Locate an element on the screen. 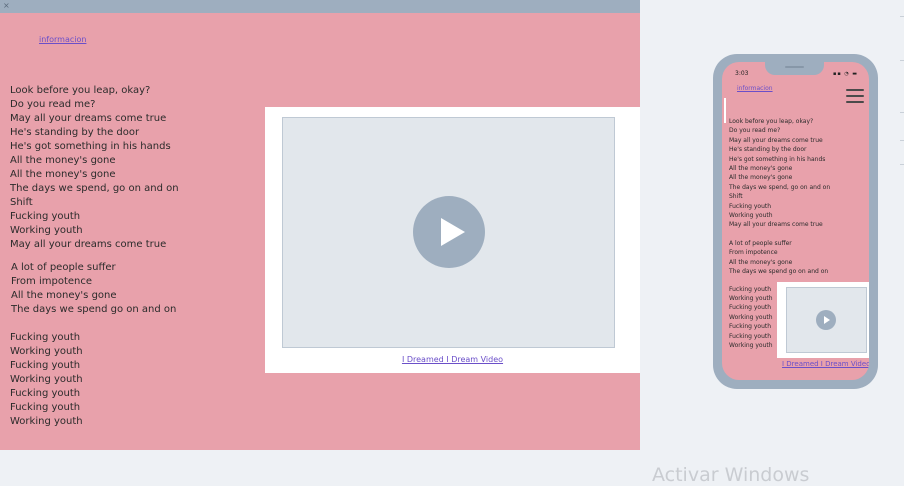 The height and width of the screenshot is (486, 904). mobile-video-title-link: I Dreamed I Dream Video is located at coordinates (825, 364).